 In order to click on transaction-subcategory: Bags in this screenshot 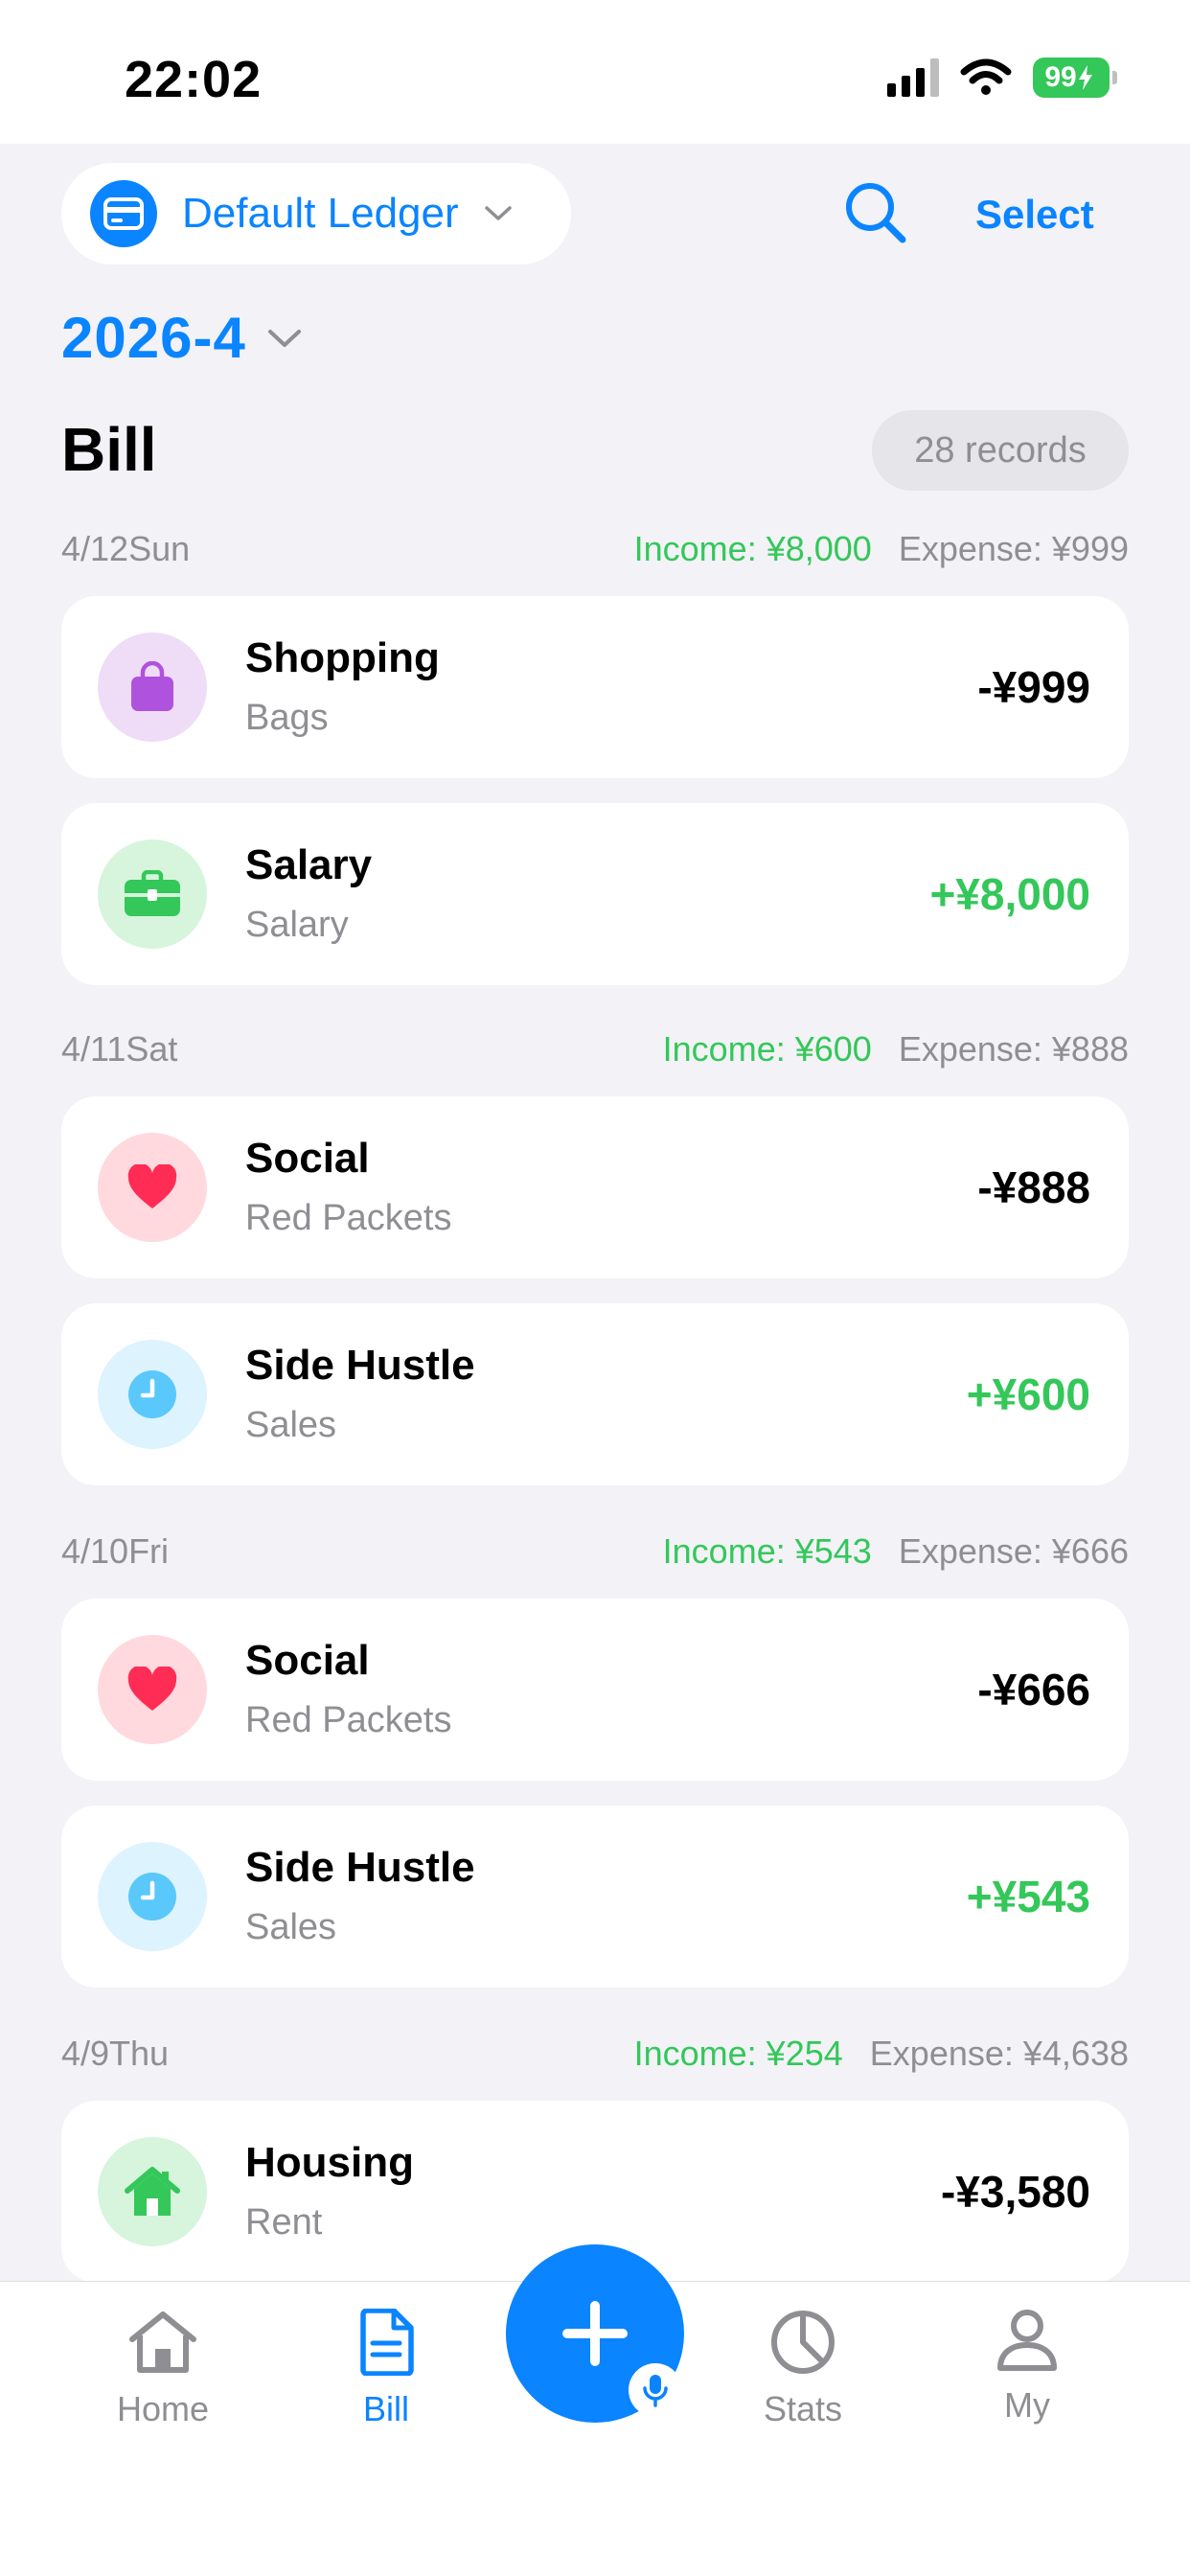, I will do `click(287, 718)`.